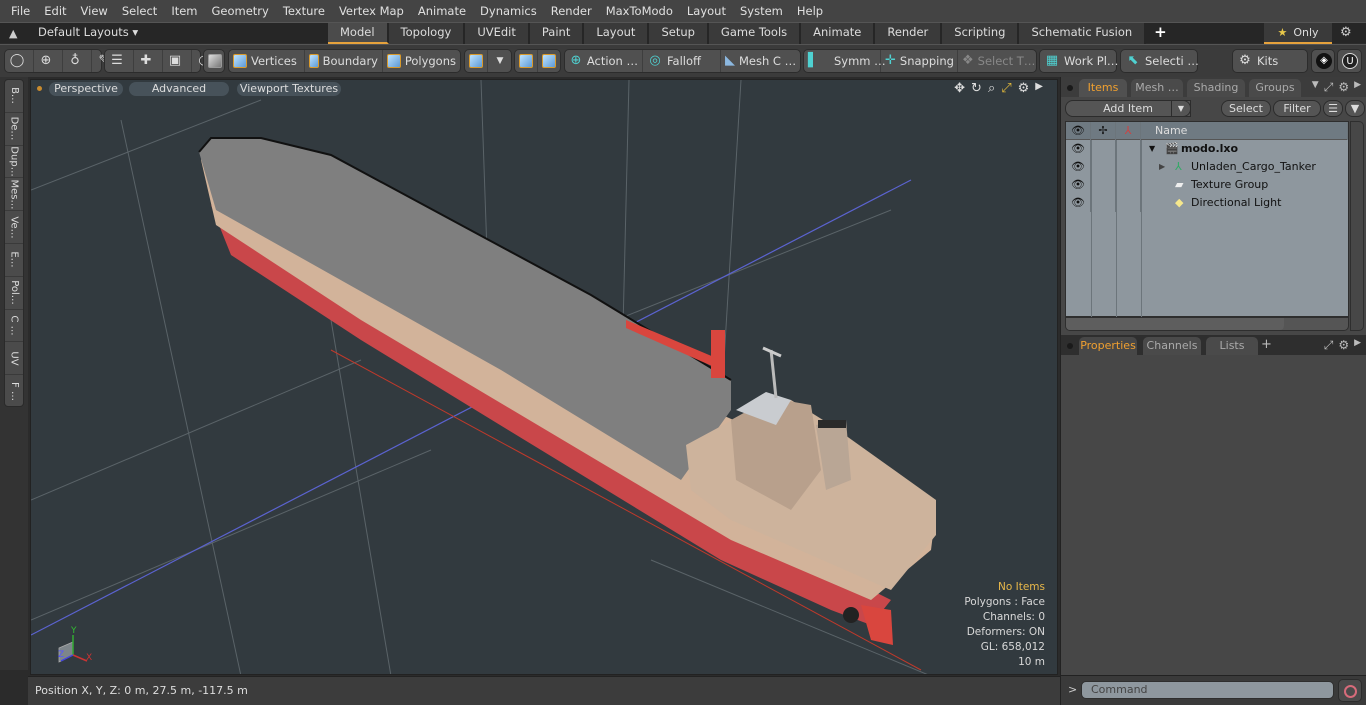 The height and width of the screenshot is (705, 1366). Describe the element at coordinates (1160, 33) in the screenshot. I see `add-tab-button: +` at that location.